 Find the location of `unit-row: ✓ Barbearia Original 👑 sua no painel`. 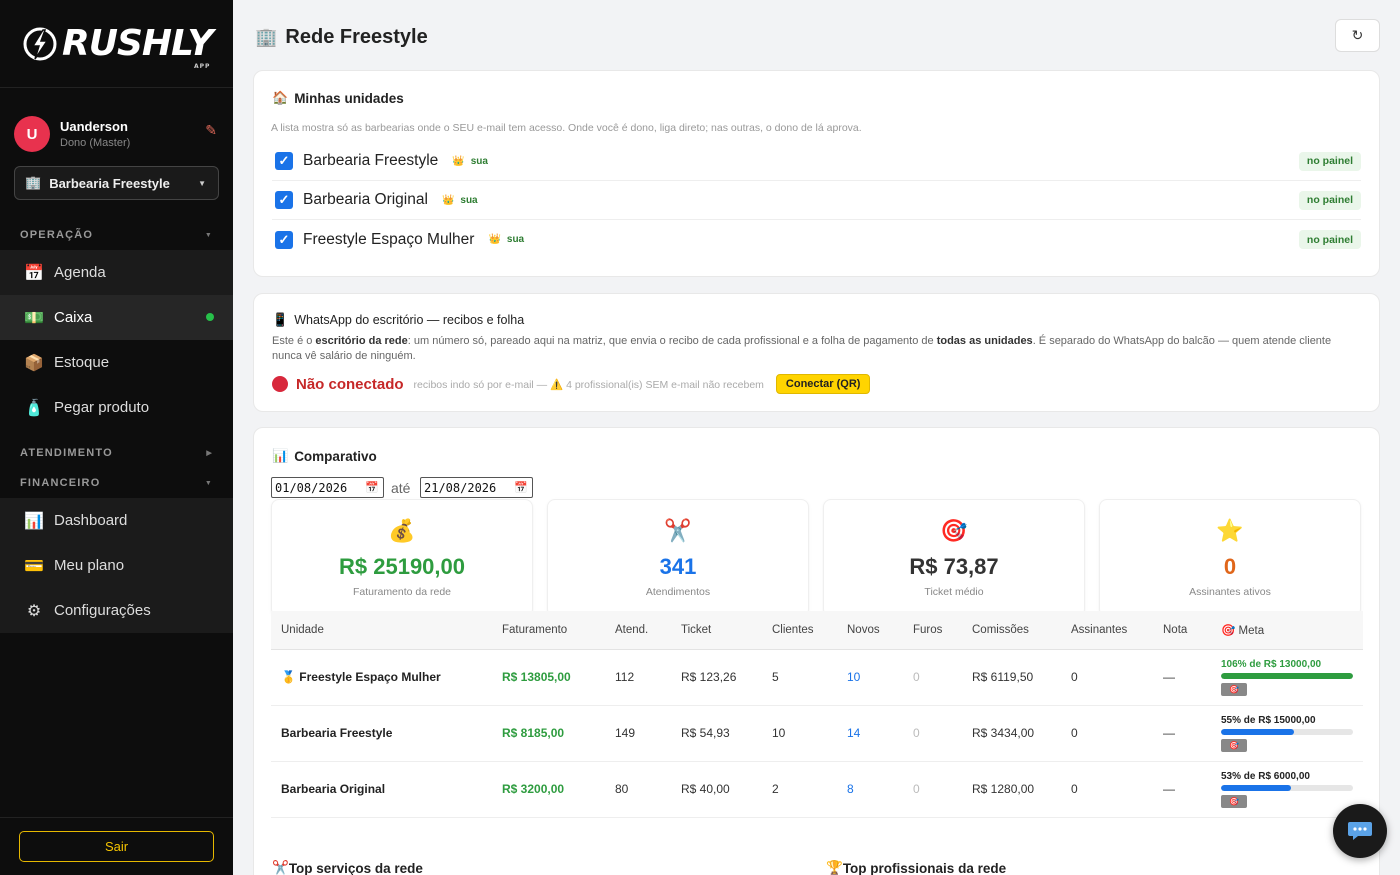

unit-row: ✓ Barbearia Original 👑 sua no painel is located at coordinates (816, 200).